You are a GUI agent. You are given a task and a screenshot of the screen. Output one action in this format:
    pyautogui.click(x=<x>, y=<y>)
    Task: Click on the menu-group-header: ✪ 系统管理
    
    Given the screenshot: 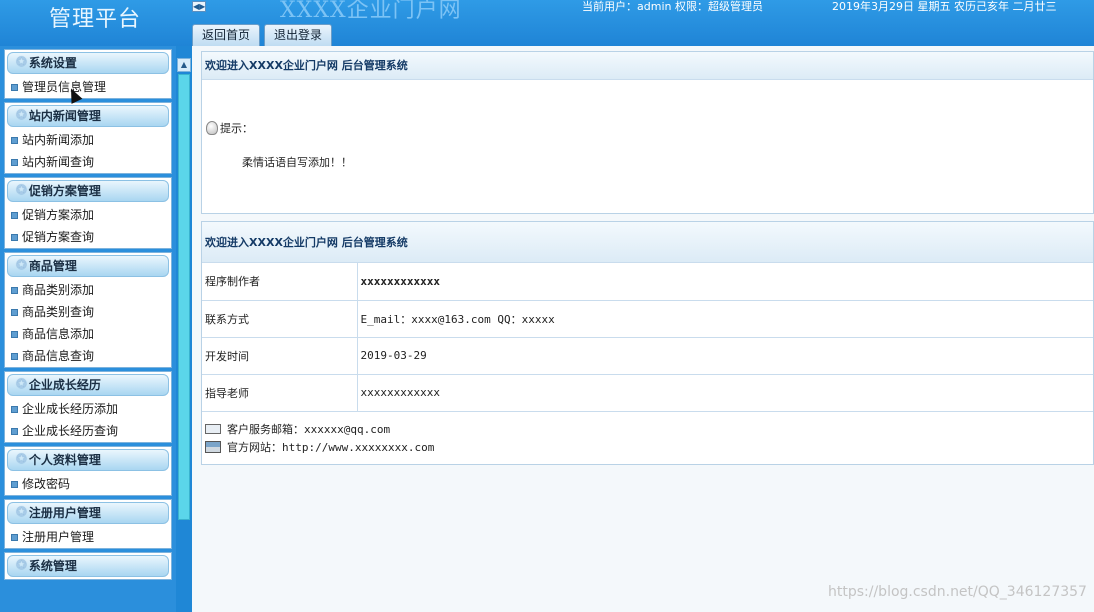 What is the action you would take?
    pyautogui.click(x=88, y=566)
    